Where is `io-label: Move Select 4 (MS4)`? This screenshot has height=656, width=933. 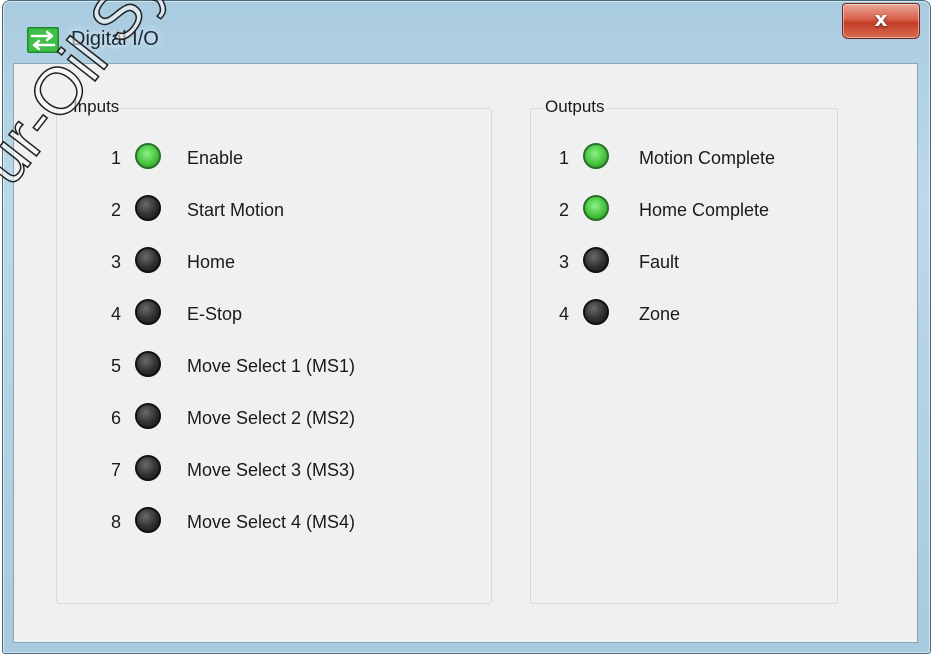 io-label: Move Select 4 (MS4) is located at coordinates (271, 522).